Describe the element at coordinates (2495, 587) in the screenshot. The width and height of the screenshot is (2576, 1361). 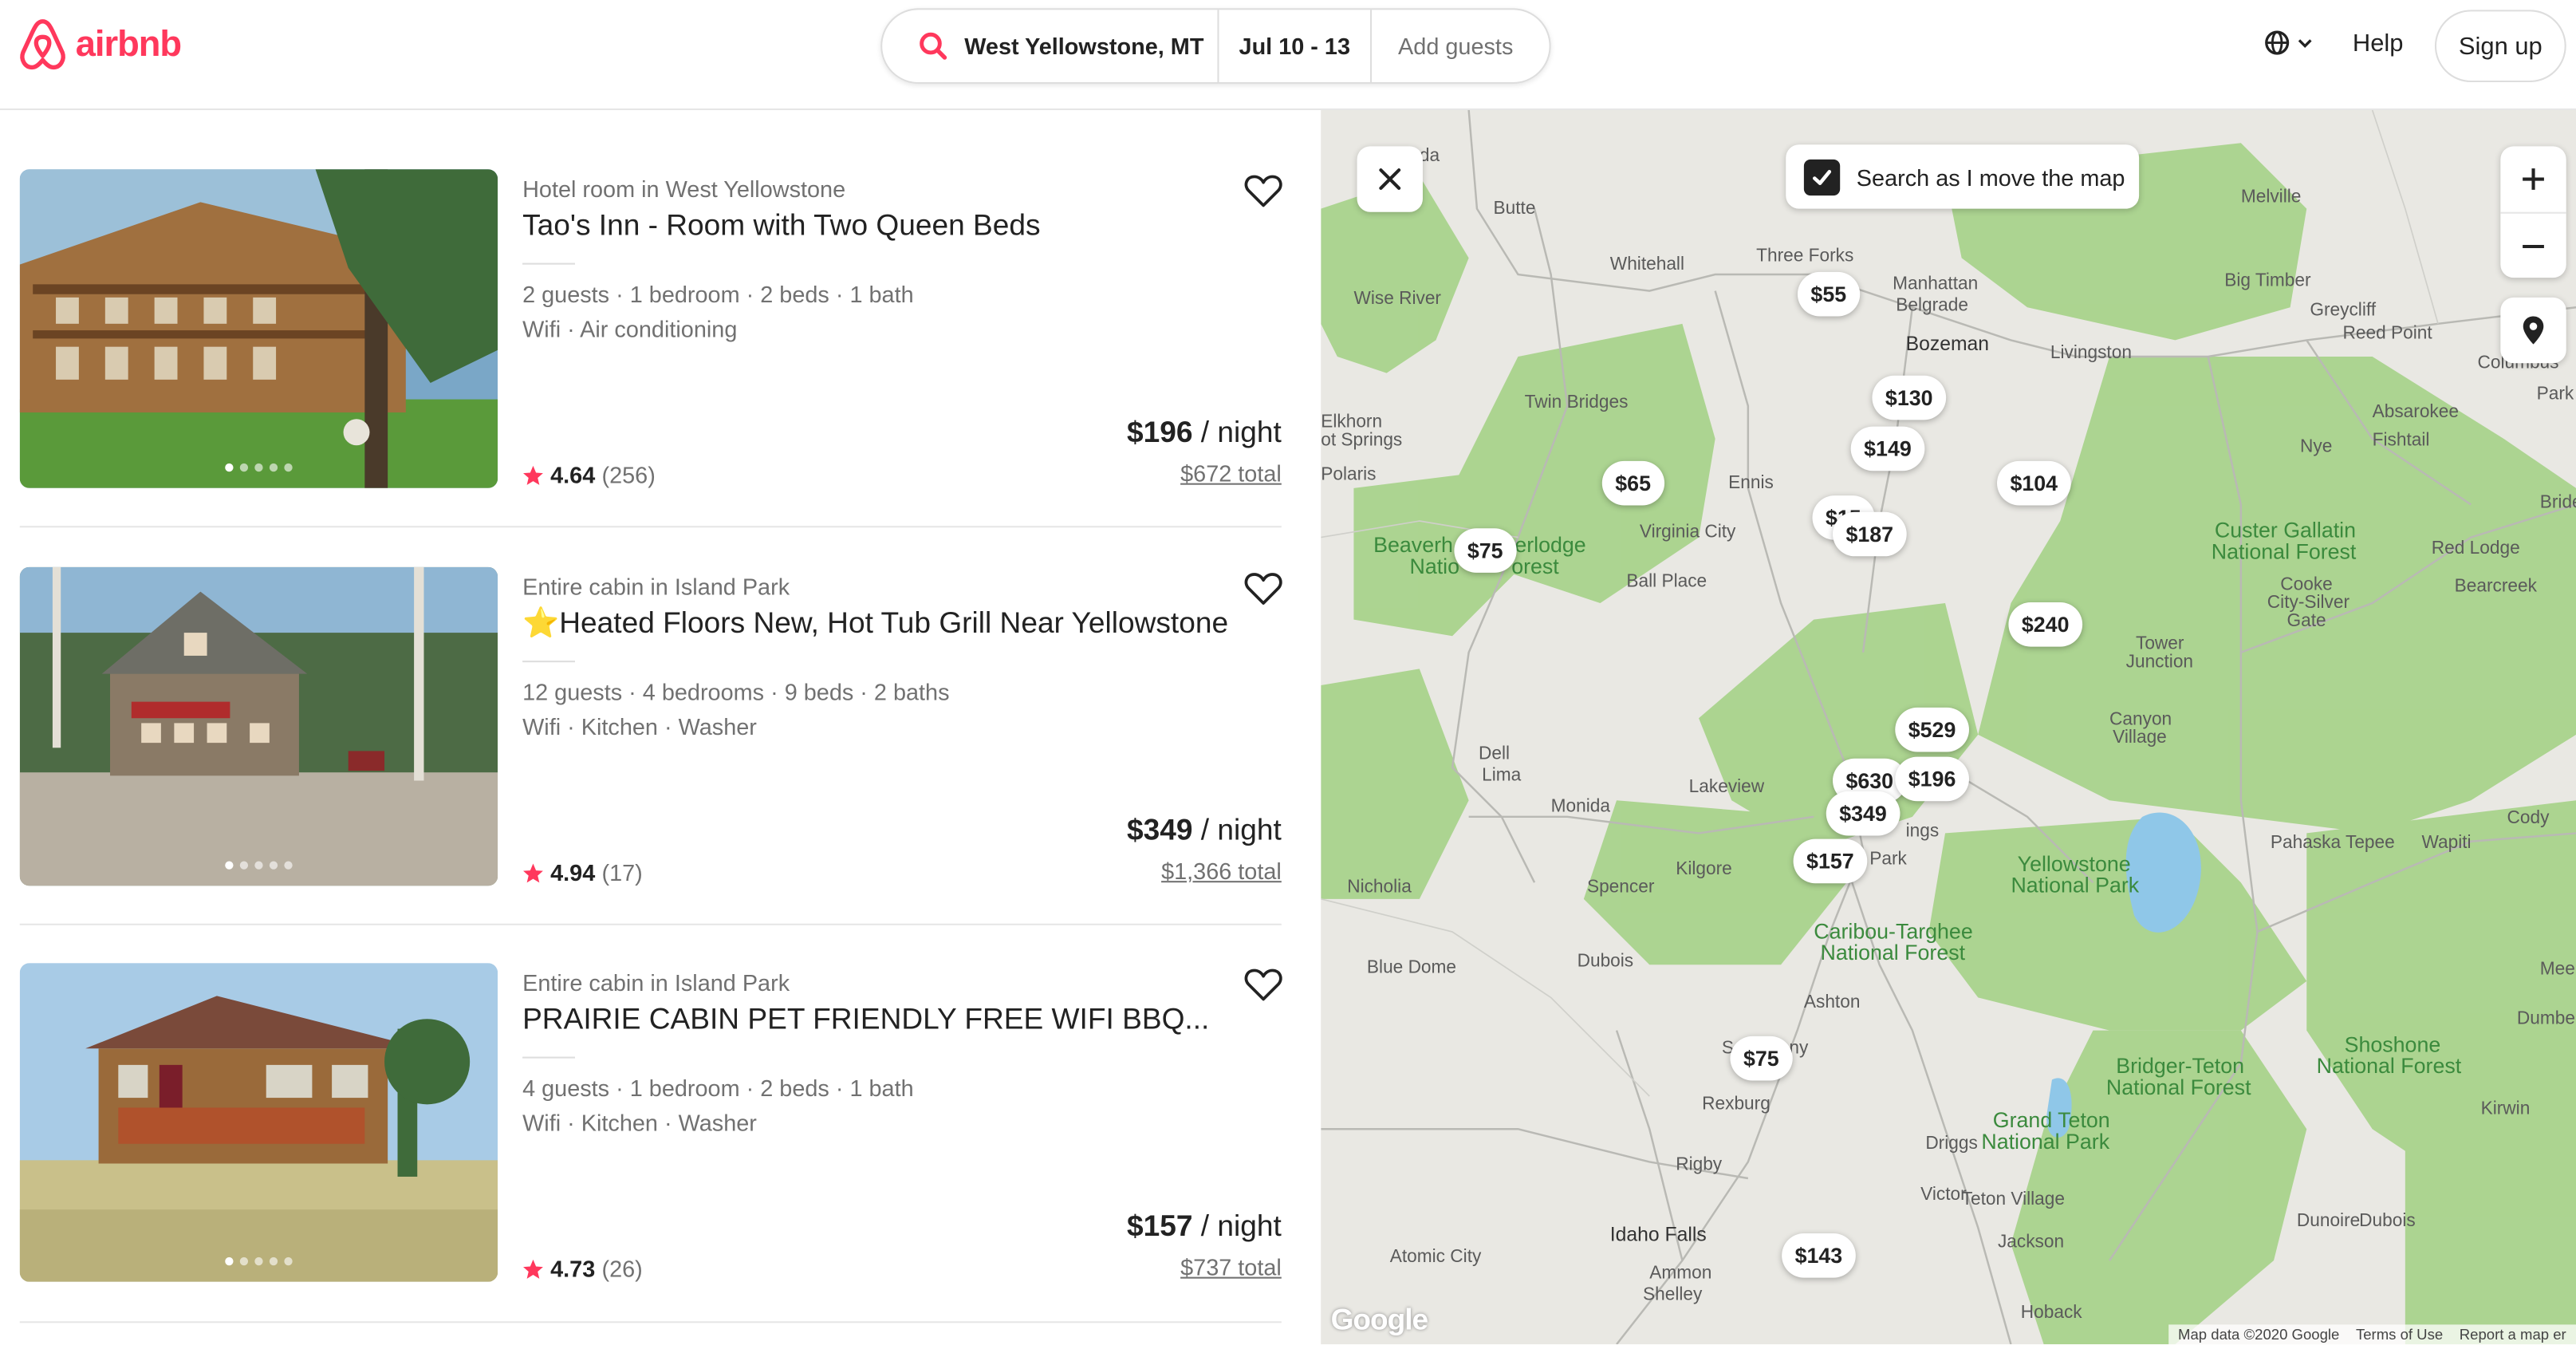
I see `place-label: Bearcreek` at that location.